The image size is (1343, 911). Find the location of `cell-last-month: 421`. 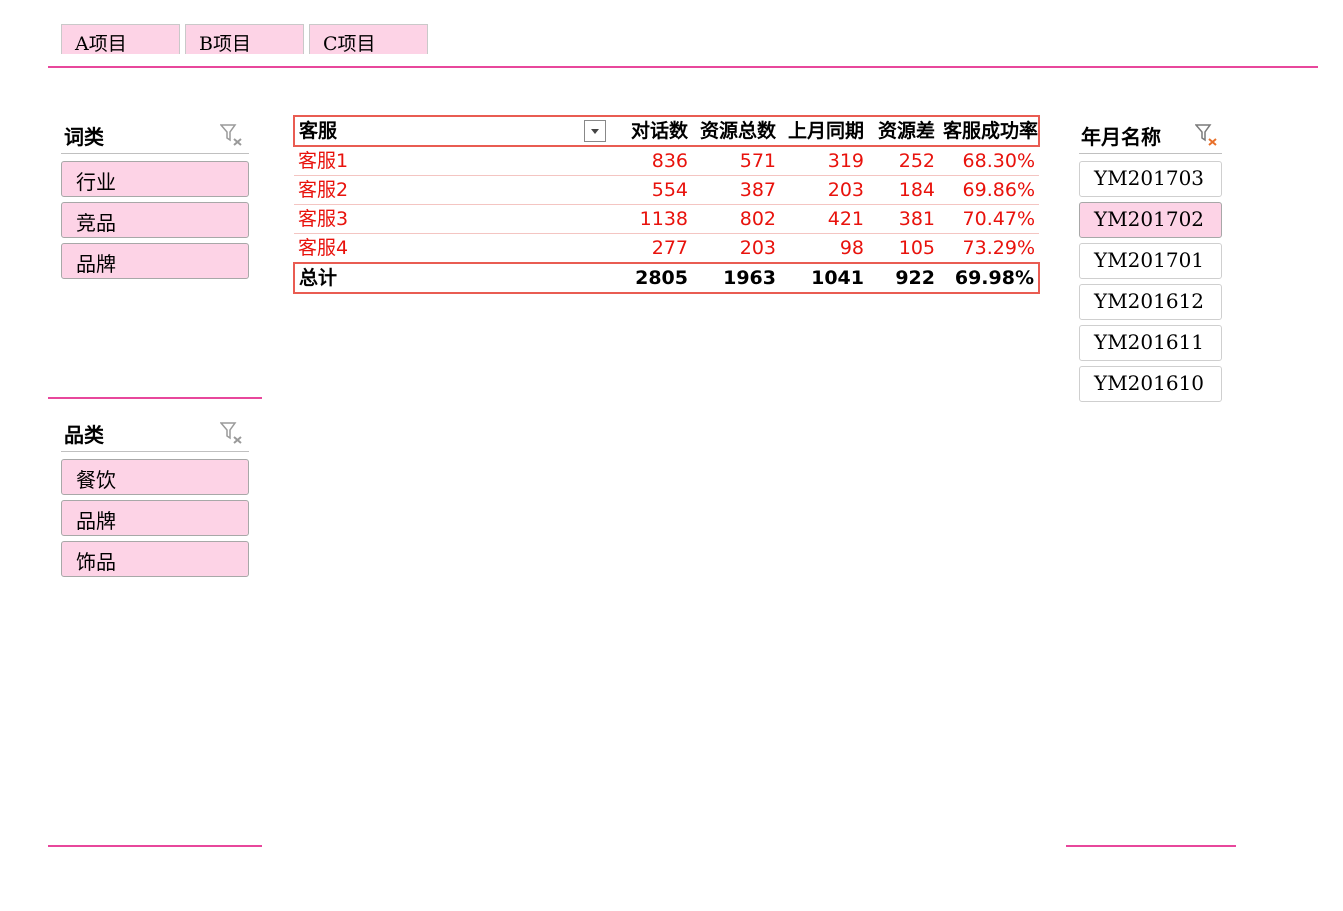

cell-last-month: 421 is located at coordinates (824, 219).